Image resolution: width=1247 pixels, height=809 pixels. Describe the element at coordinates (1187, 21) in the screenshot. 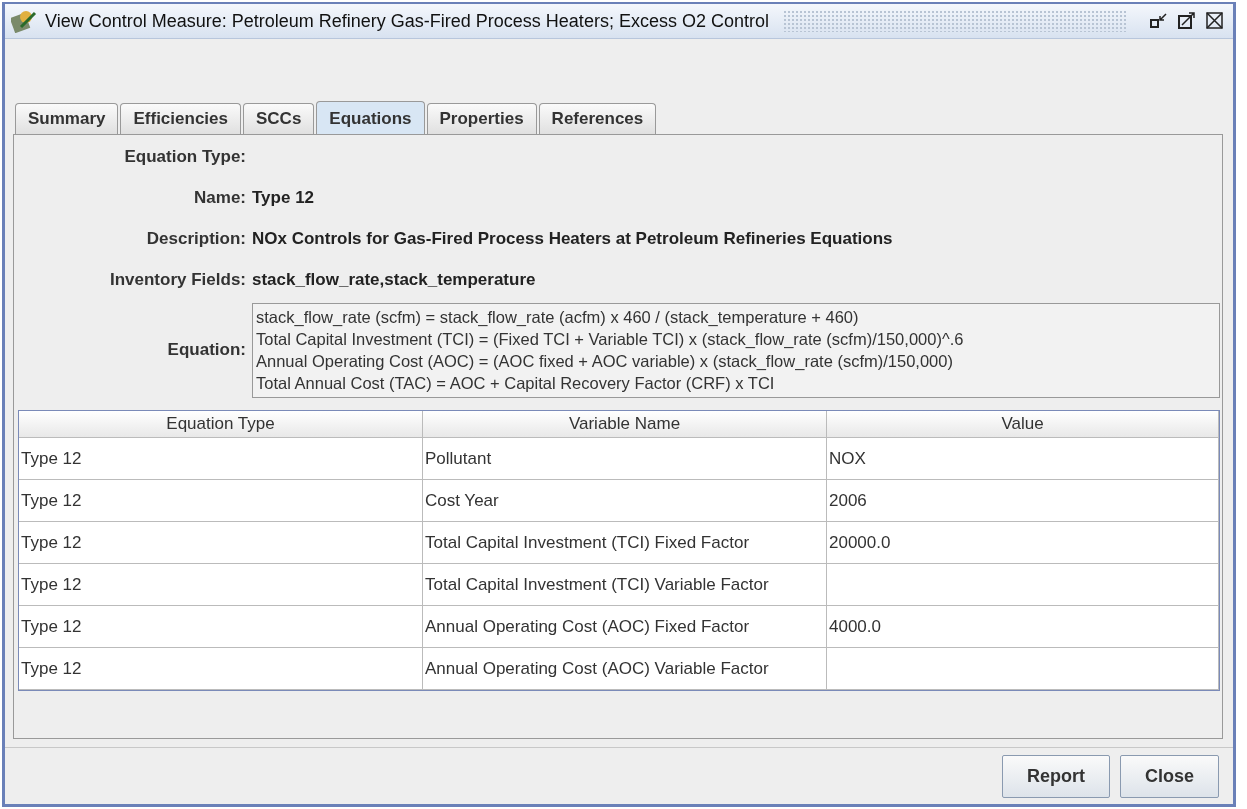

I see `maximize-icon` at that location.